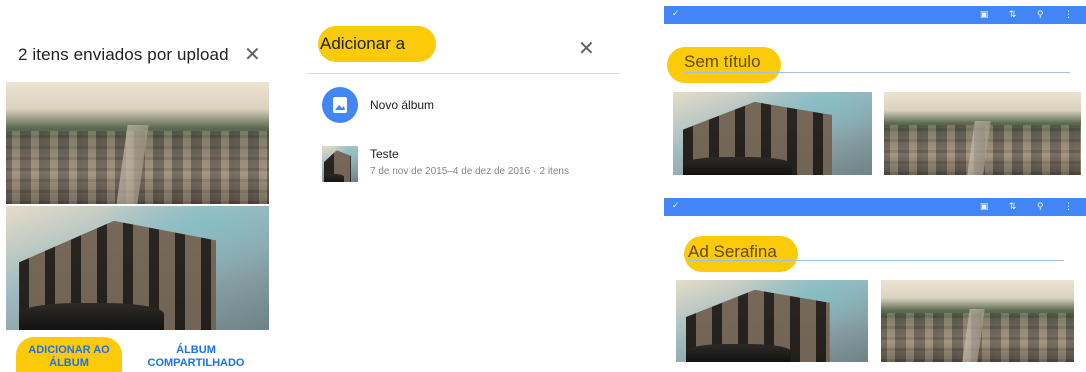 The height and width of the screenshot is (372, 1086). I want to click on add-to-album-button: ADICIONAR AO ÁLBUM, so click(69, 354).